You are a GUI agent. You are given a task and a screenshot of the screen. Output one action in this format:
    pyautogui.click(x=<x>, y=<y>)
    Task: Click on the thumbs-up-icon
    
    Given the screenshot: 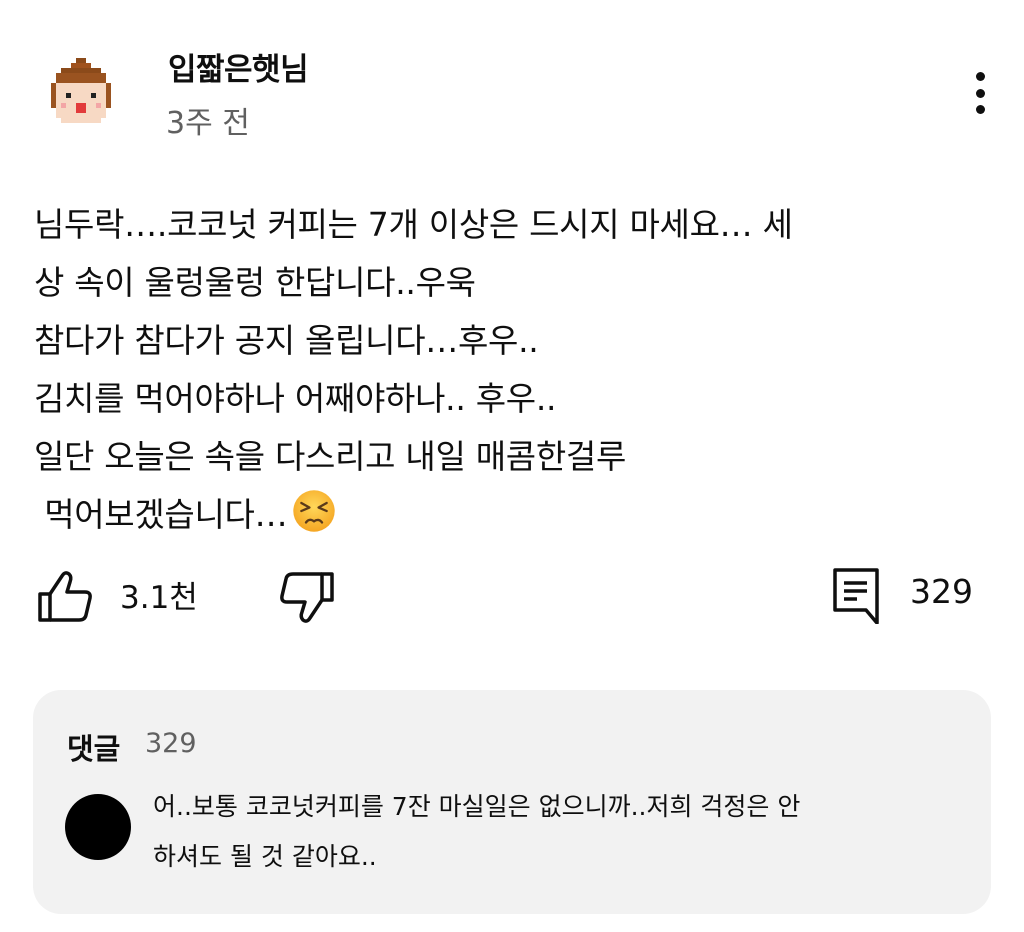 What is the action you would take?
    pyautogui.click(x=65, y=596)
    